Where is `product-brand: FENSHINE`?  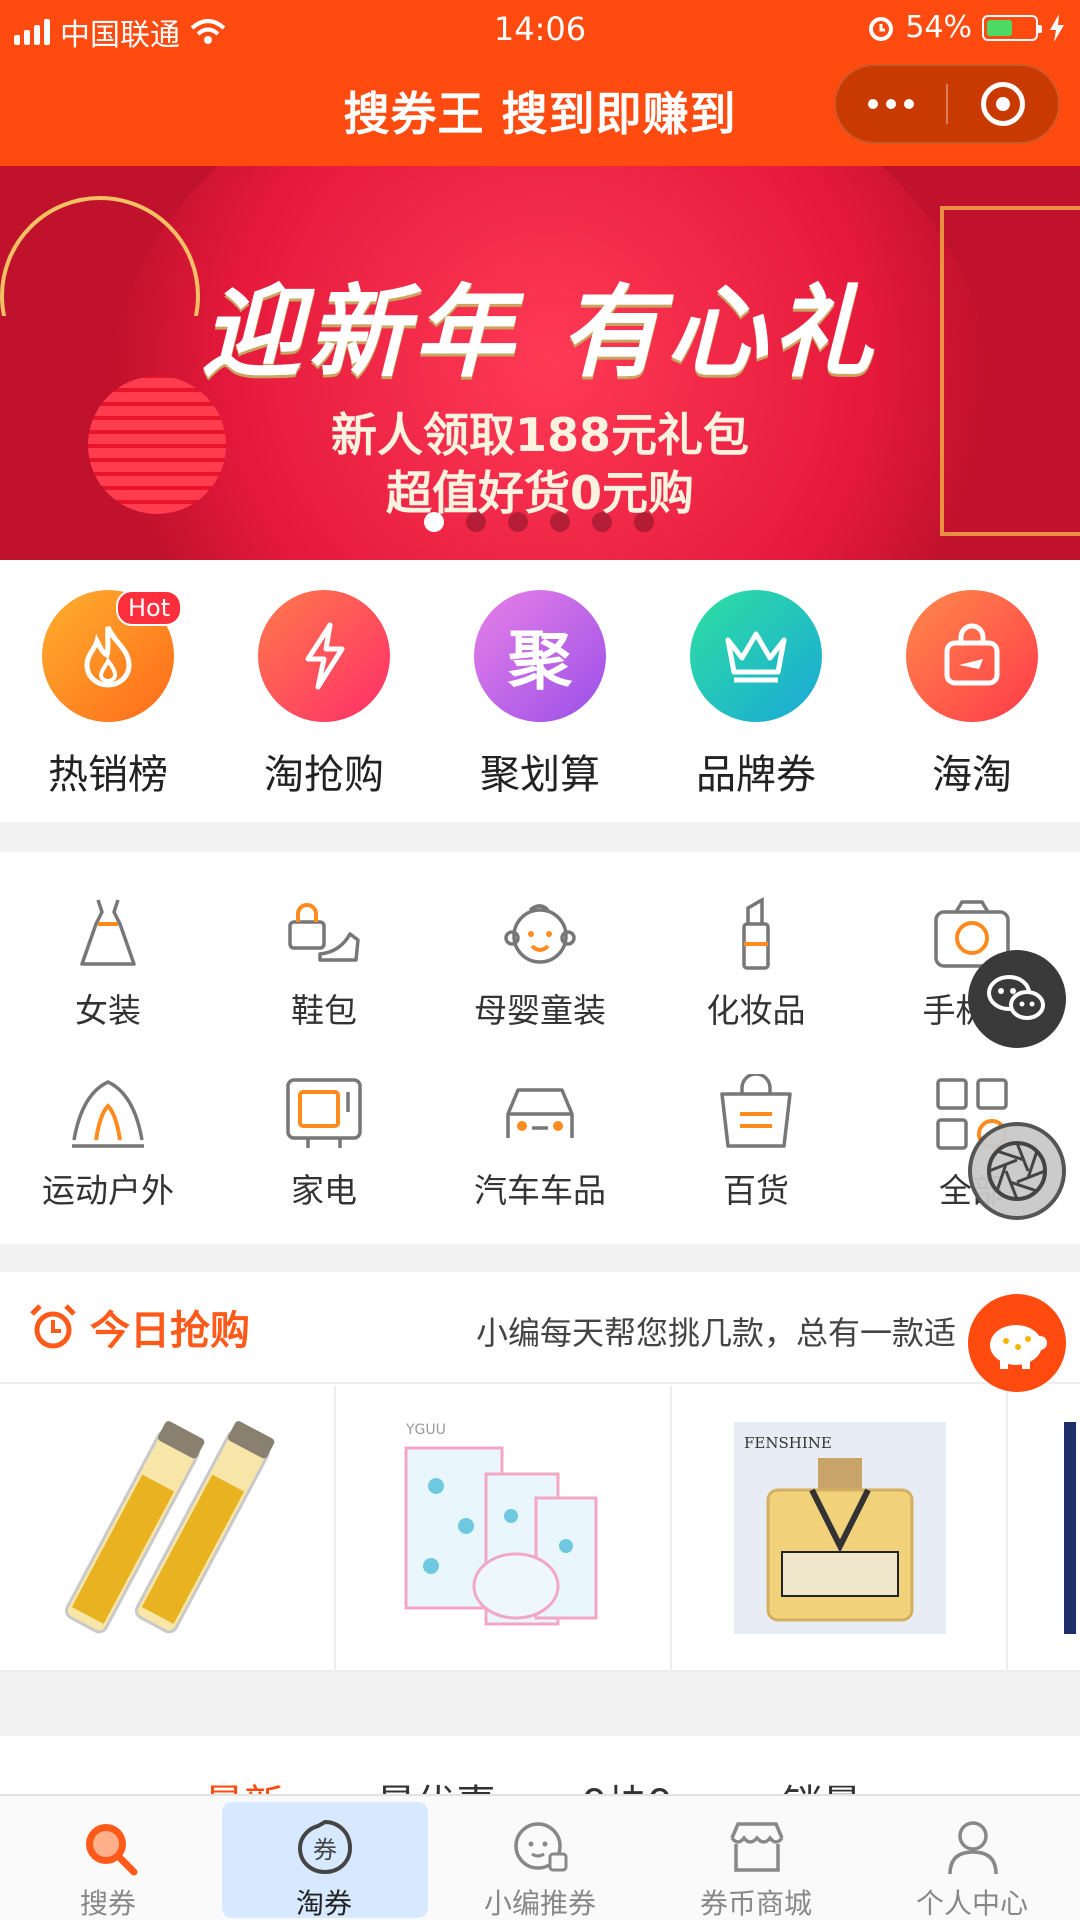 product-brand: FENSHINE is located at coordinates (788, 1443).